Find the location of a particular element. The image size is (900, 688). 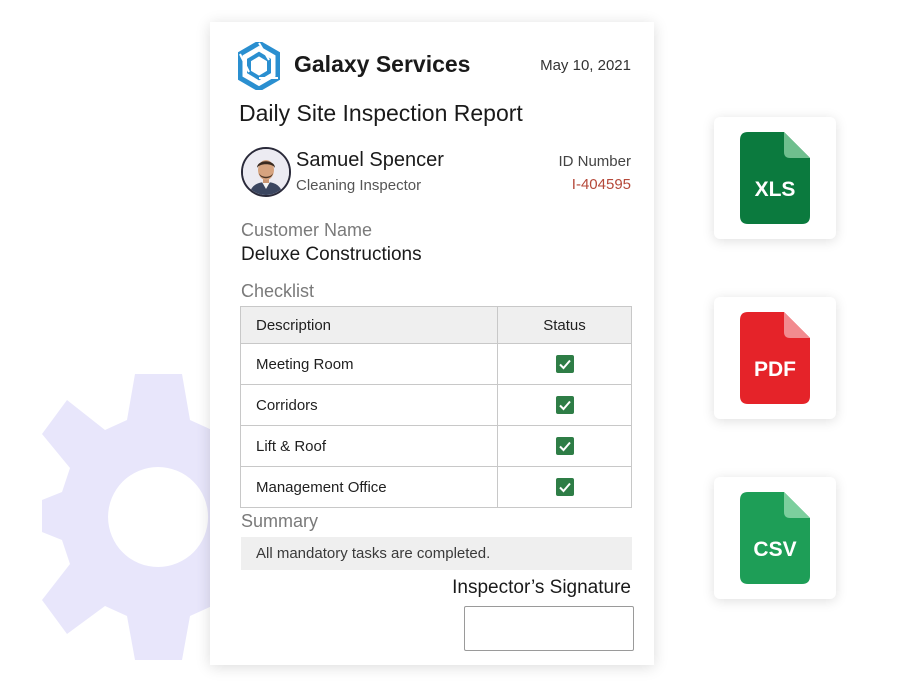

avatar is located at coordinates (266, 172).